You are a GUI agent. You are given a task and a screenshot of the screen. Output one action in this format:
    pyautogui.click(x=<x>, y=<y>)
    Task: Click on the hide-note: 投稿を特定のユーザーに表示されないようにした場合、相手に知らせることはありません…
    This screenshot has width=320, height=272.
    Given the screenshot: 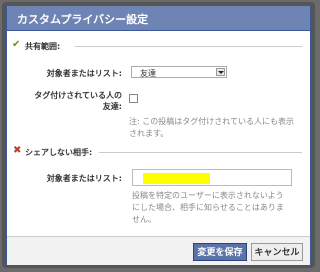 What is the action you would take?
    pyautogui.click(x=208, y=207)
    